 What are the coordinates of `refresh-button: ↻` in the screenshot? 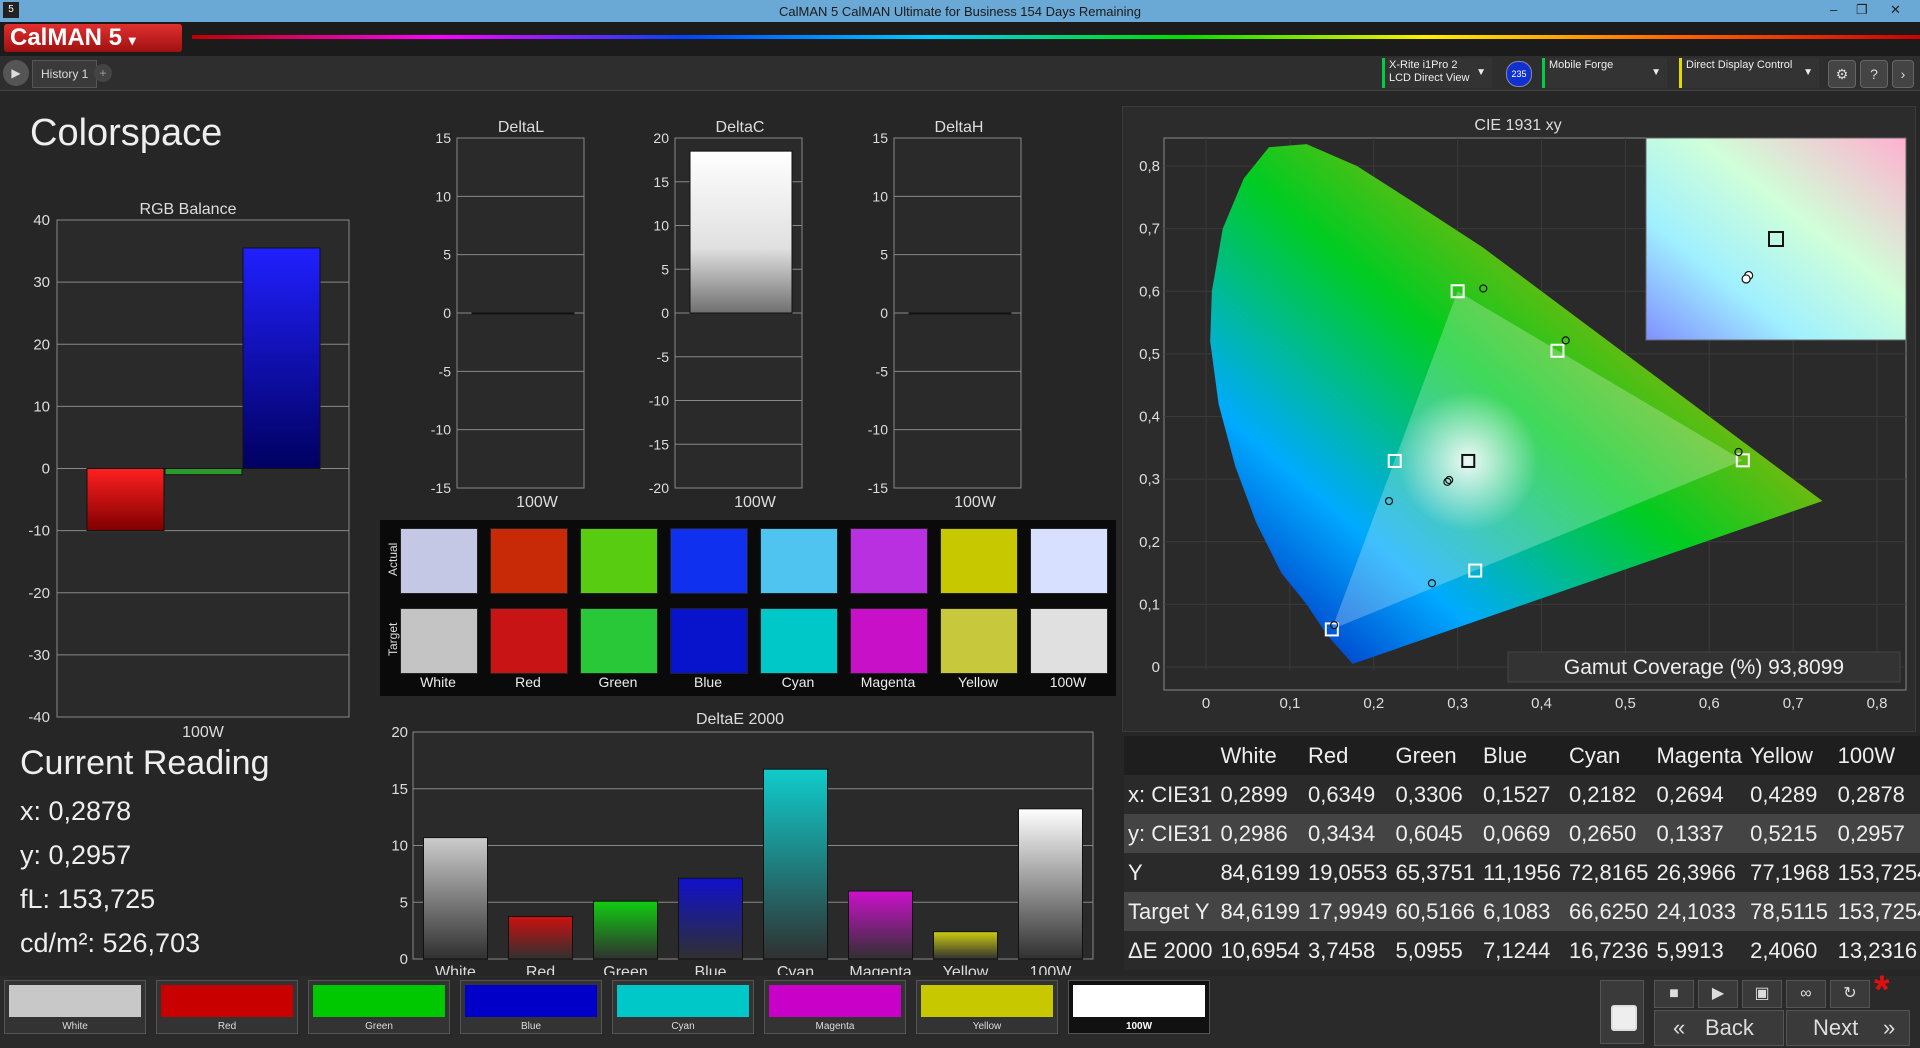 It's located at (1850, 994).